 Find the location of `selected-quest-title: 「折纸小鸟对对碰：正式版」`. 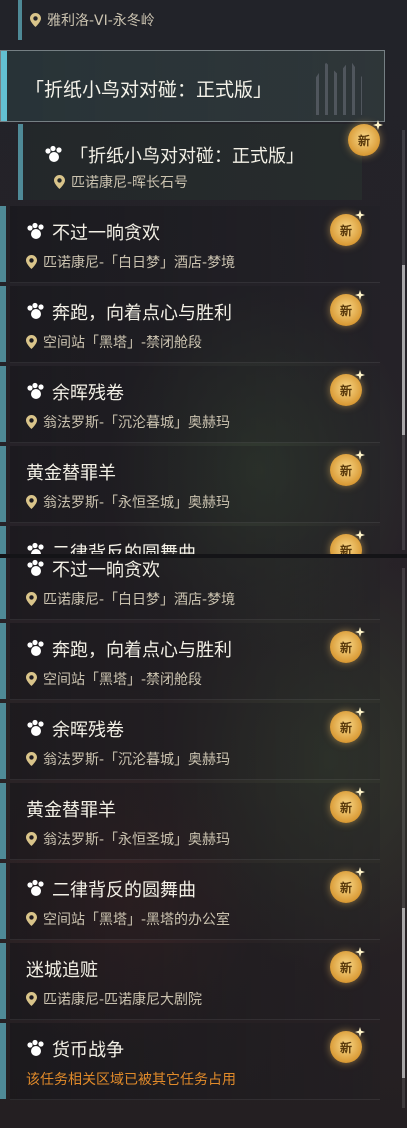

selected-quest-title: 「折纸小鸟对对碰：正式版」 is located at coordinates (149, 90).